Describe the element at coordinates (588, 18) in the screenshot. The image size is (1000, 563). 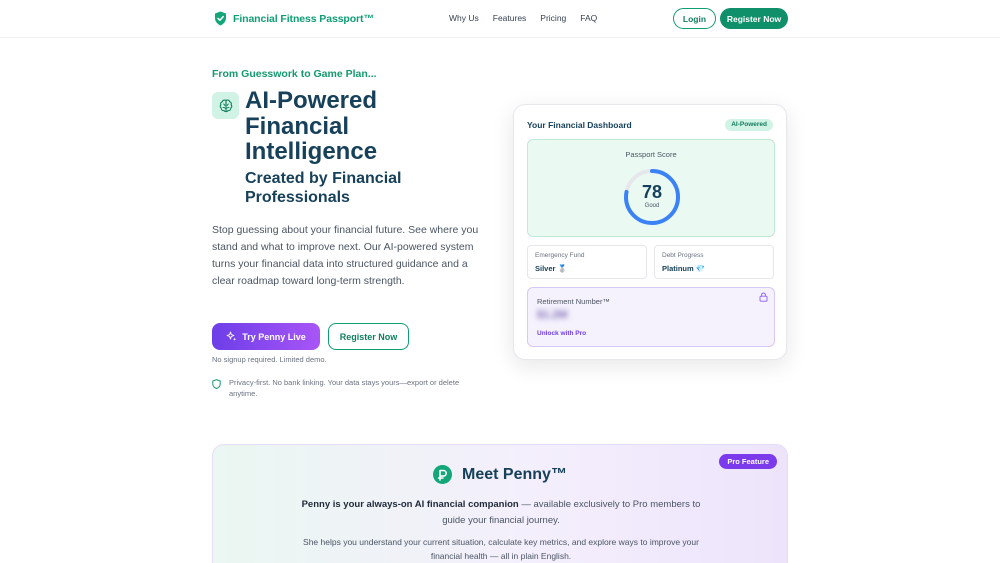
I see `nav-link-faq: FAQ` at that location.